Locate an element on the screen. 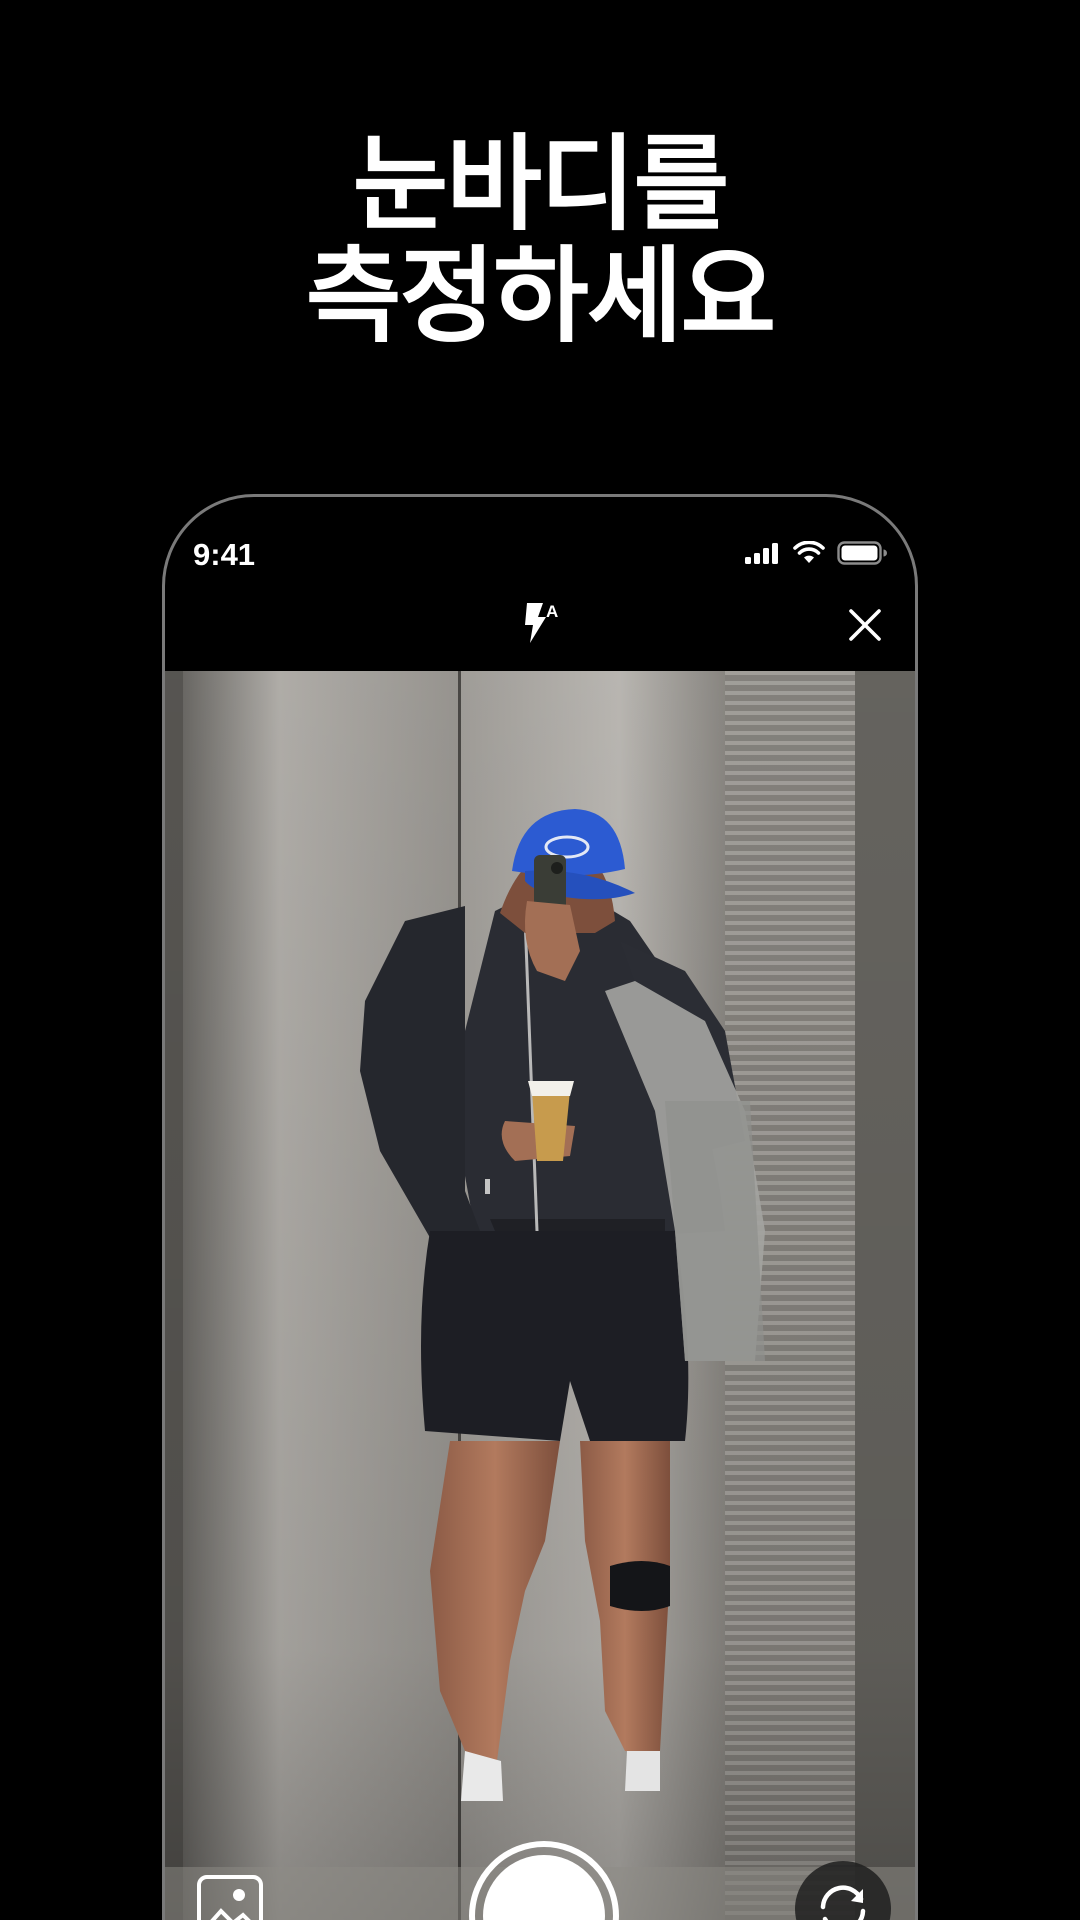 The height and width of the screenshot is (1920, 1080). status-bar: 9:41 is located at coordinates (540, 547).